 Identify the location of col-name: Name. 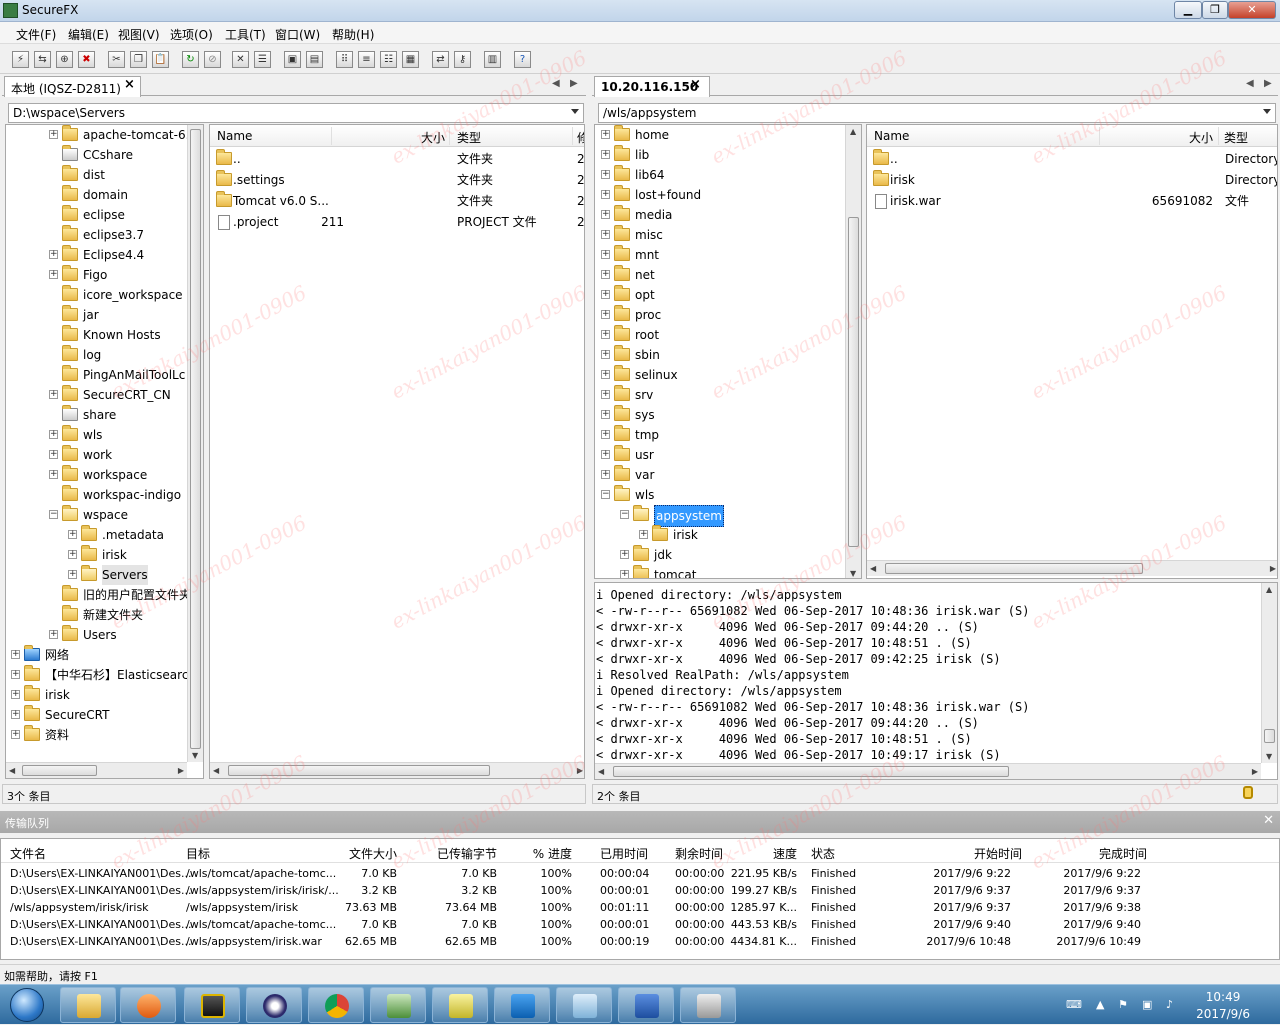
(234, 136).